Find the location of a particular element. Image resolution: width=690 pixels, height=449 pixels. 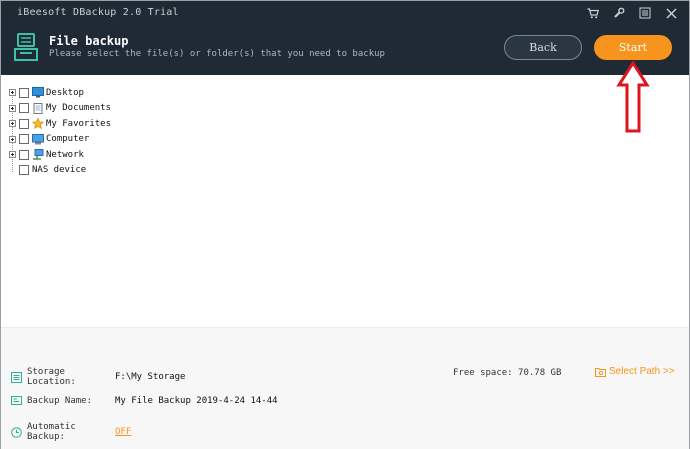

documents-checkbox is located at coordinates (24, 108).